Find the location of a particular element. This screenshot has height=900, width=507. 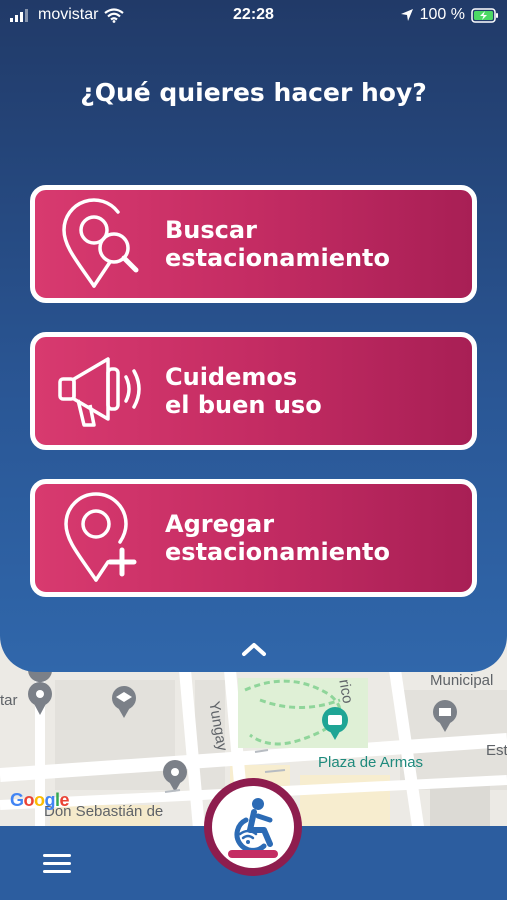

search-parking-label-line1: Buscar is located at coordinates (211, 230).